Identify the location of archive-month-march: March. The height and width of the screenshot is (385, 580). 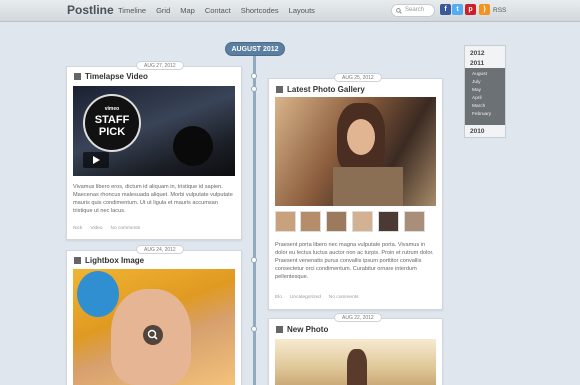
(478, 106).